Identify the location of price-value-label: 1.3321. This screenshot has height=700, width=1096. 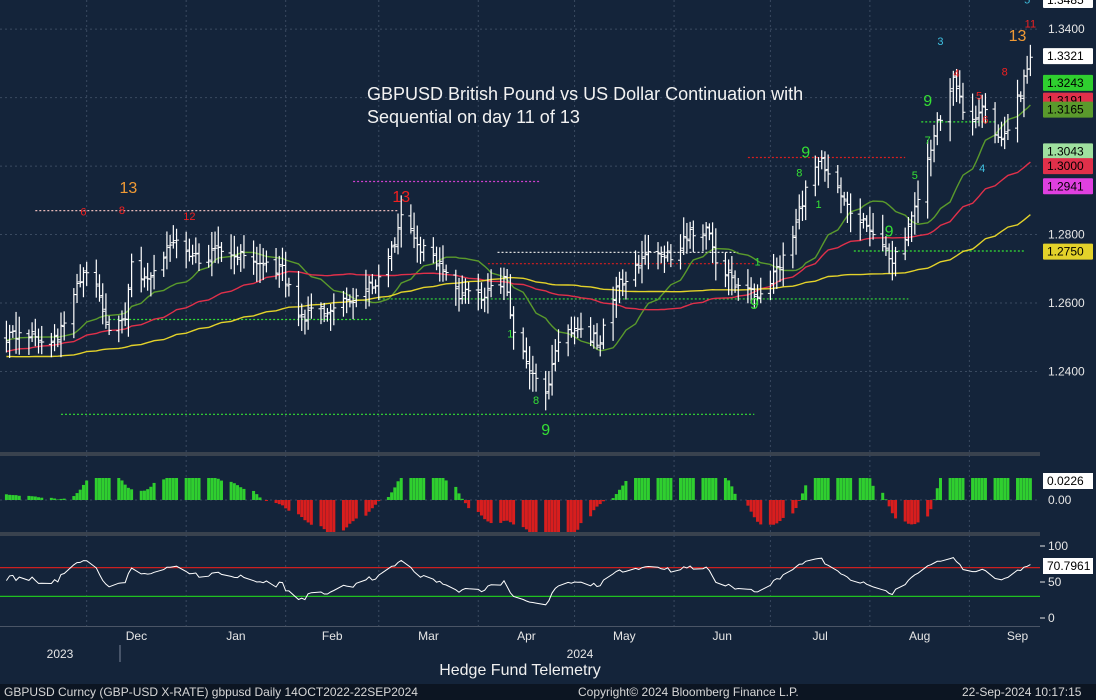
(1065, 56).